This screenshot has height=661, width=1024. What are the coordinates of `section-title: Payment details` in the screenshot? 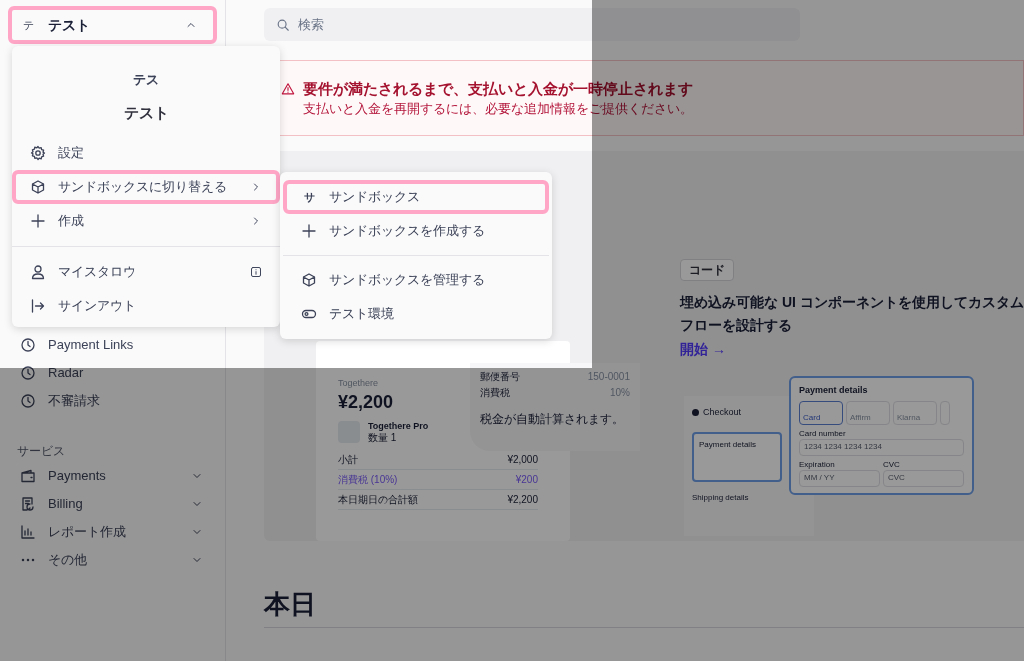 It's located at (728, 444).